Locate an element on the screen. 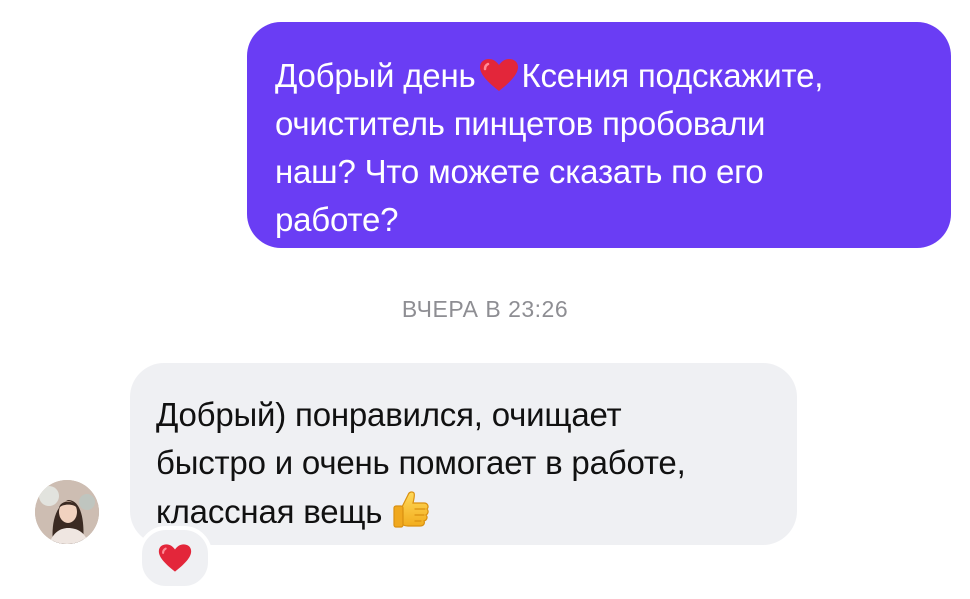 Image resolution: width=970 pixels, height=599 pixels. outgoing-message-line-1: Добрый день Ксения подскажите, is located at coordinates (599, 76).